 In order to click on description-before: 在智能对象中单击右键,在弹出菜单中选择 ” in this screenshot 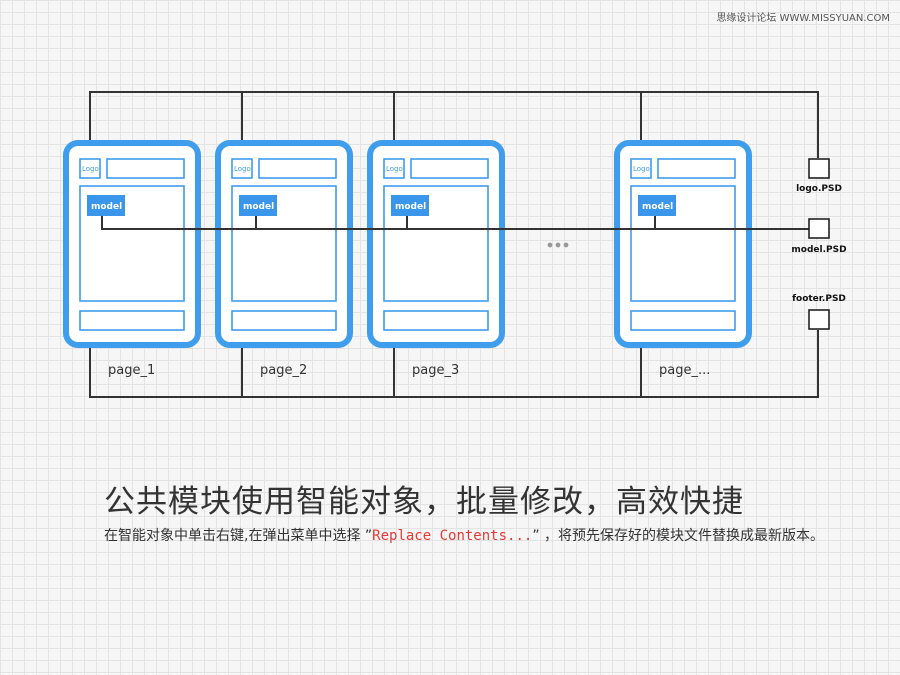, I will do `click(238, 536)`.